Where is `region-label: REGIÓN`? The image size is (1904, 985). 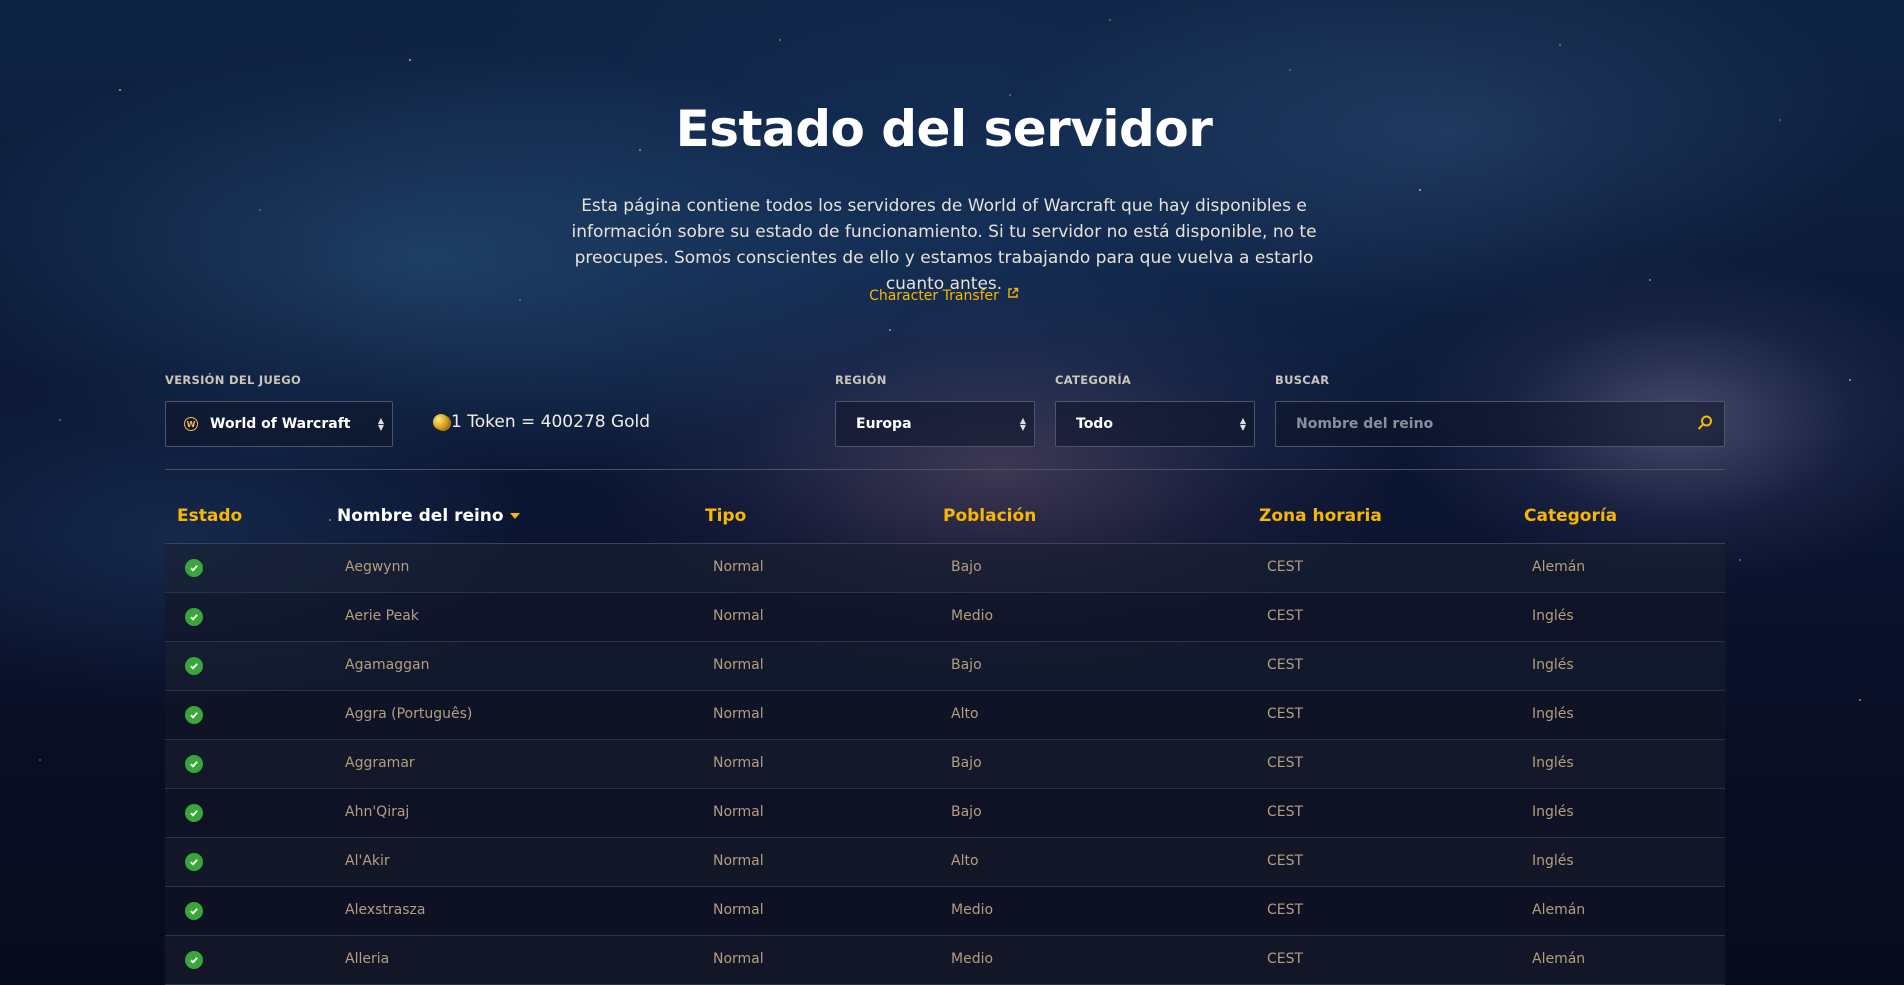 region-label: REGIÓN is located at coordinates (861, 380).